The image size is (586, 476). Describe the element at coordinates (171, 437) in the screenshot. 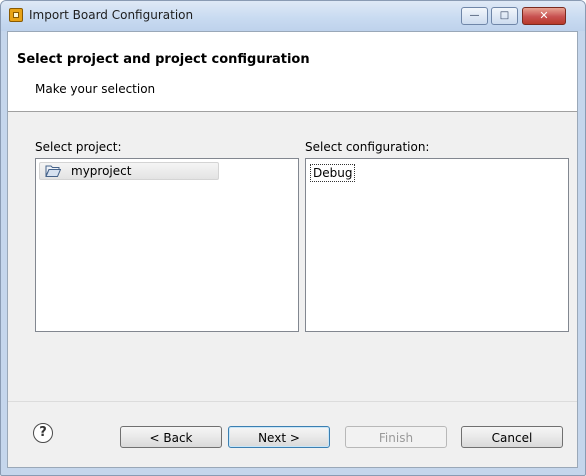

I see `back-button: < Back` at that location.